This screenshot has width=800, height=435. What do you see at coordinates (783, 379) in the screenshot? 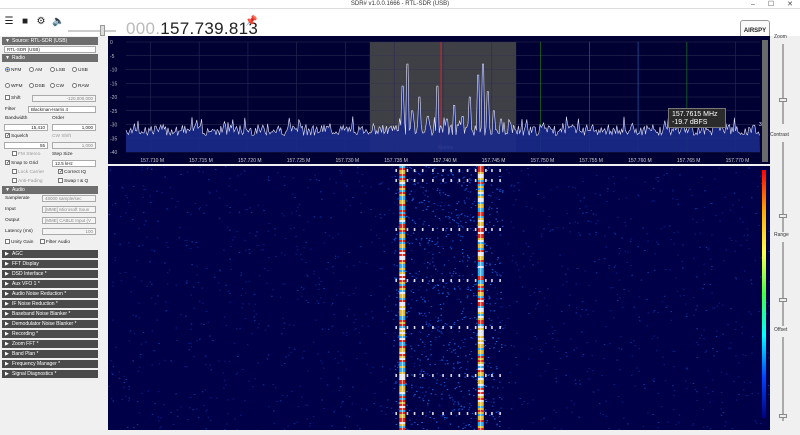
I see `offset-slider` at bounding box center [783, 379].